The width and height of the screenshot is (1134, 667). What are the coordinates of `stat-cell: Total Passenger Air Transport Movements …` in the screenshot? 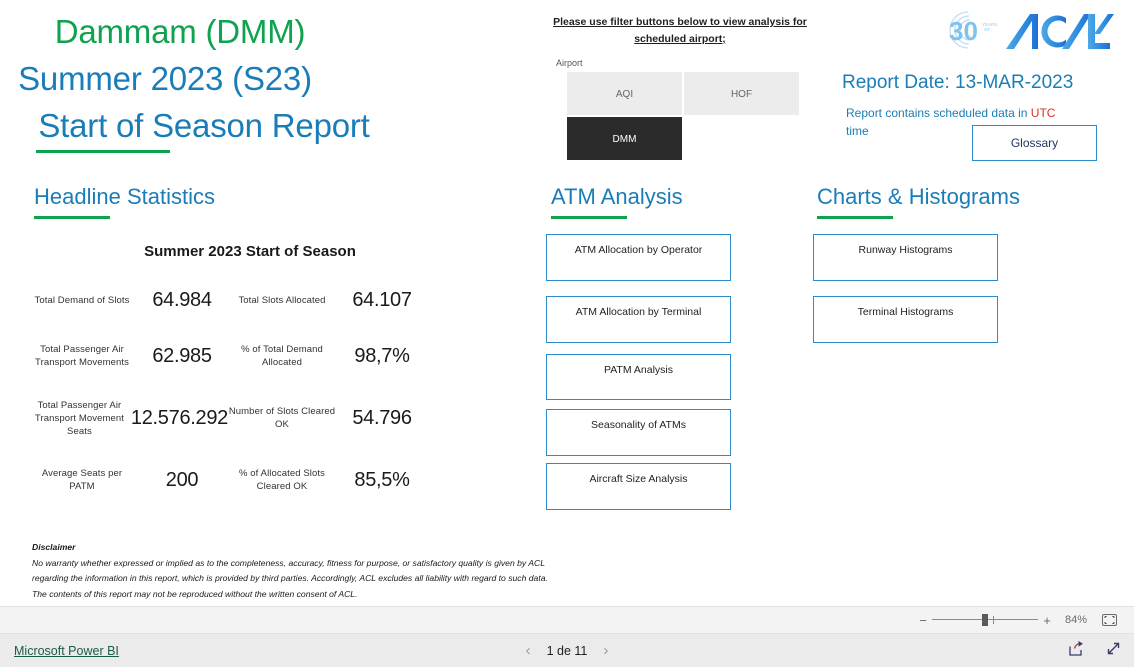 It's located at (128, 356).